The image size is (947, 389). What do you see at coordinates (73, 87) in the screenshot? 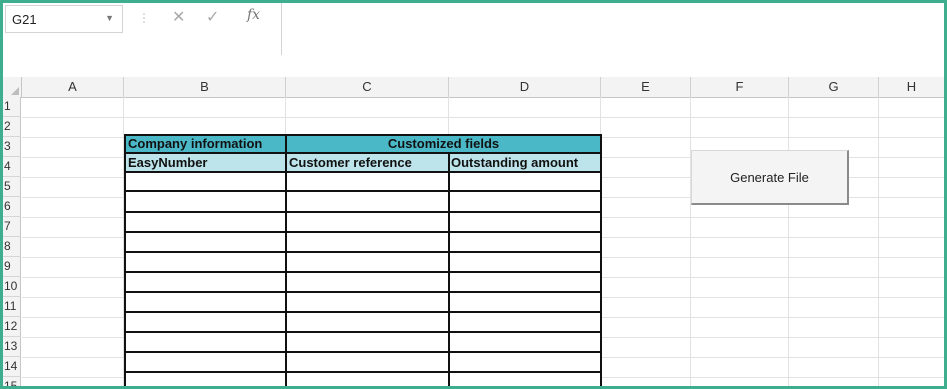
I see `column-header-a: A` at bounding box center [73, 87].